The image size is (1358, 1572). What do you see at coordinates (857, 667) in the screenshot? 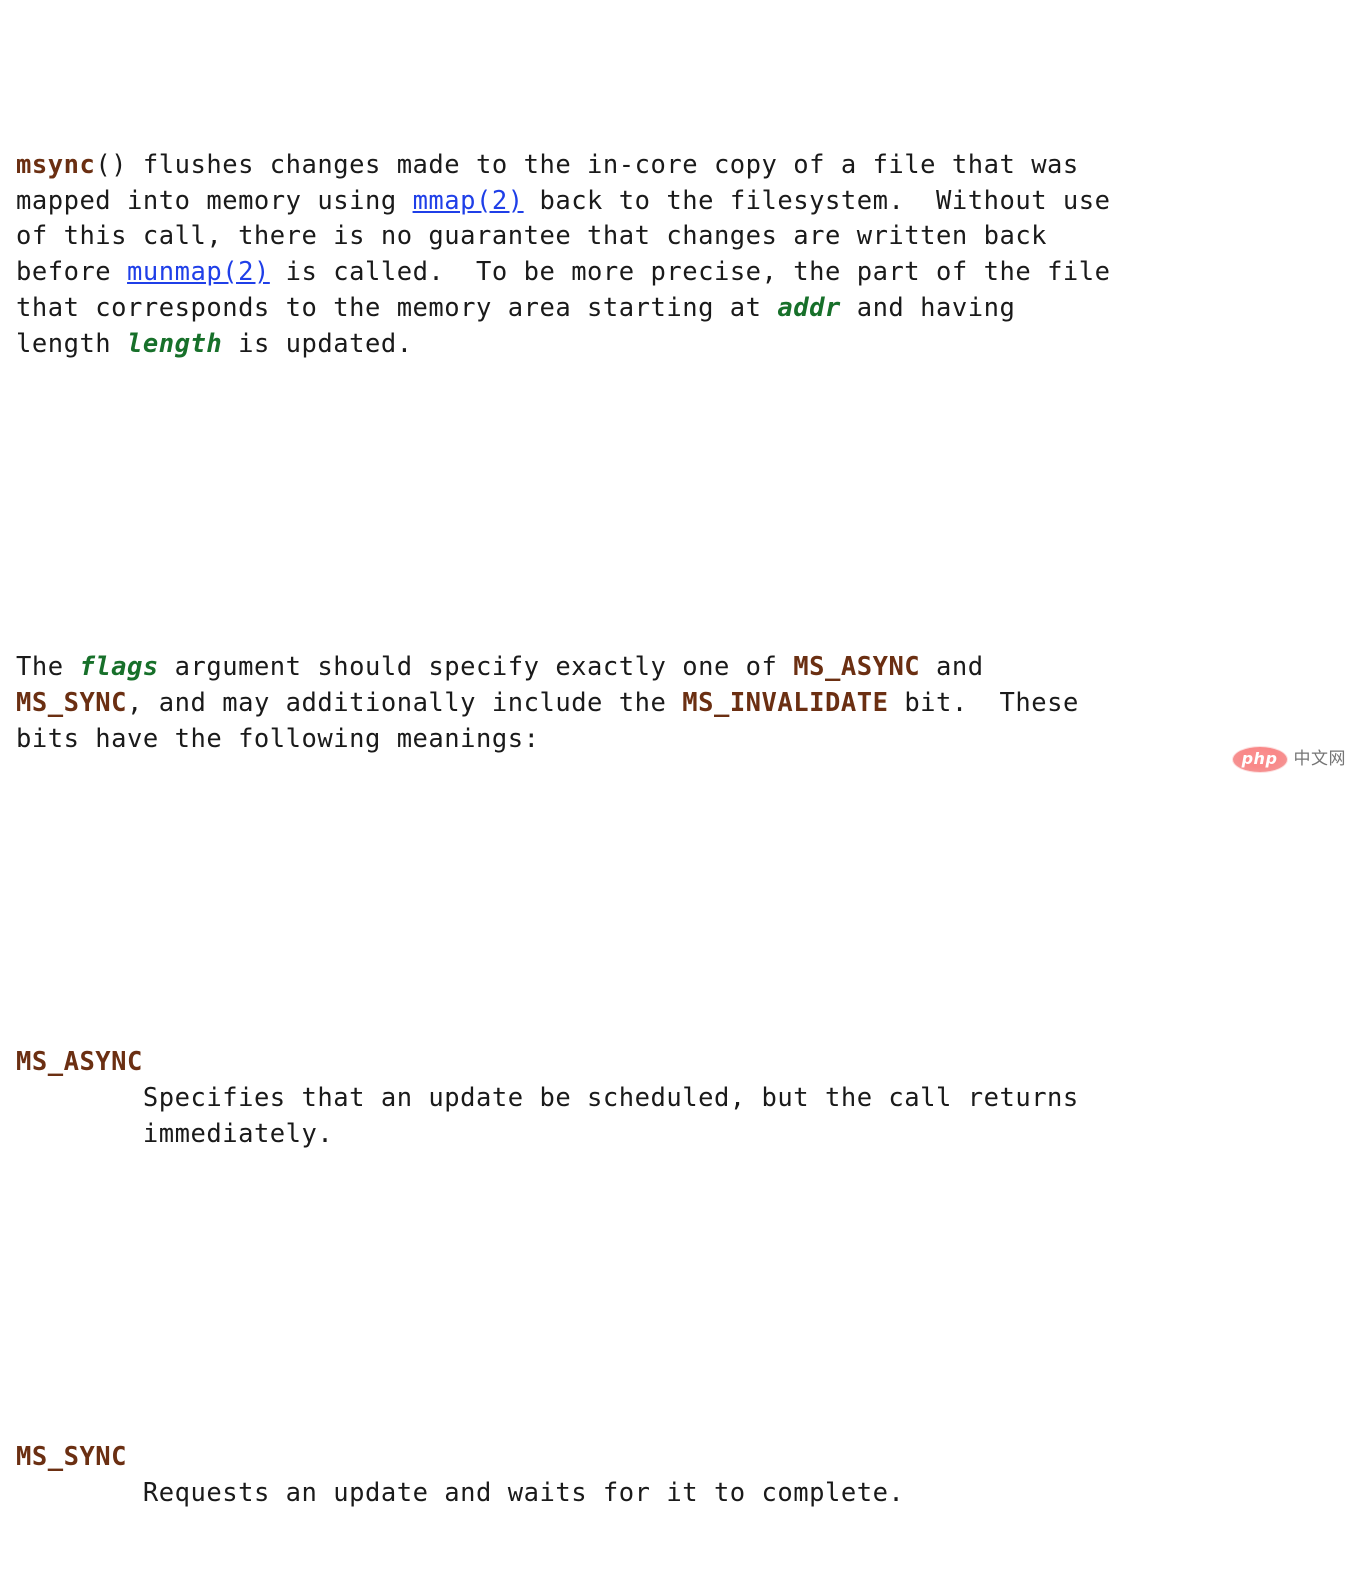
I see `constant-ms-async-inline: MS_ASYNC` at bounding box center [857, 667].